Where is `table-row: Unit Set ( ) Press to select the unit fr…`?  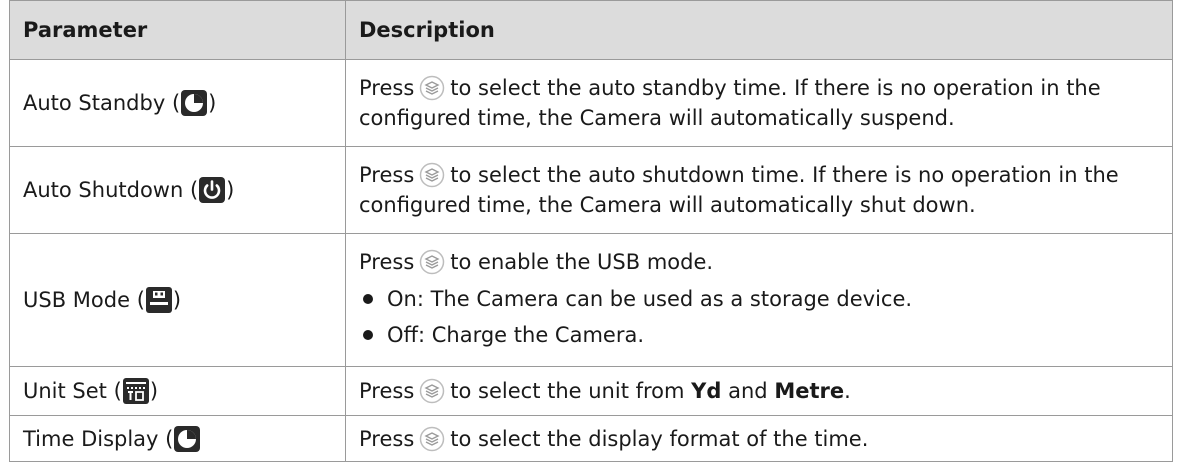
table-row: Unit Set ( ) Press to select the unit fr… is located at coordinates (591, 391).